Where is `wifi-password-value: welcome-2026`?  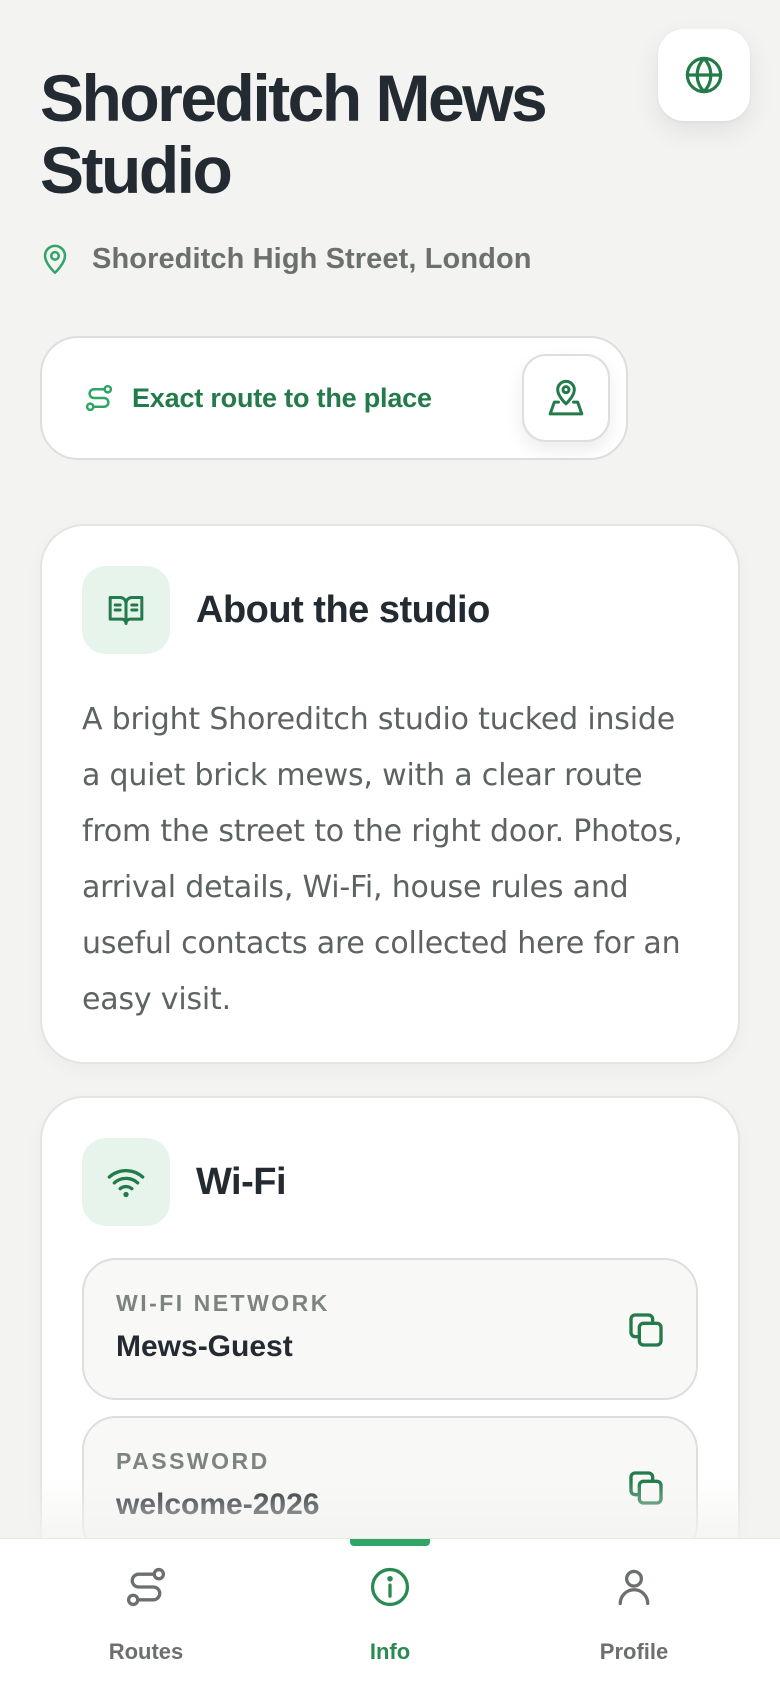
wifi-password-value: welcome-2026 is located at coordinates (218, 1504).